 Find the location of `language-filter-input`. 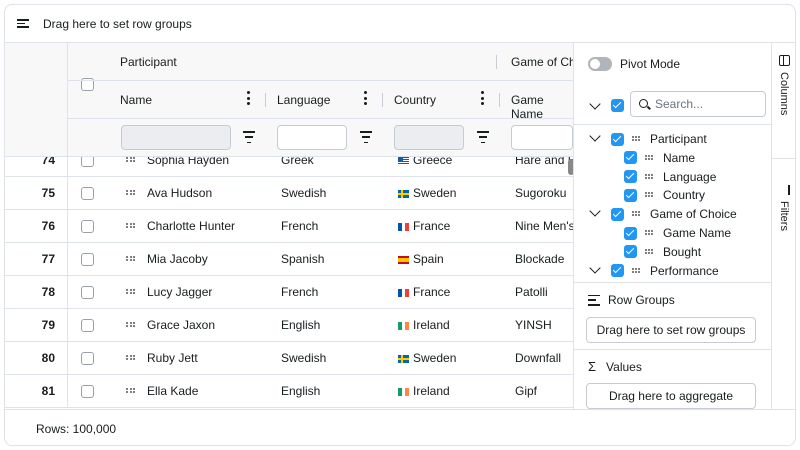

language-filter-input is located at coordinates (312, 137).